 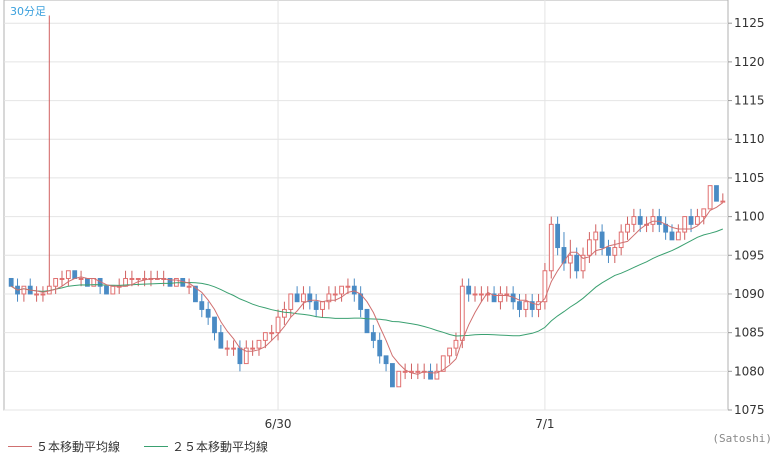 What do you see at coordinates (156, 446) in the screenshot?
I see `ma25-swatch` at bounding box center [156, 446].